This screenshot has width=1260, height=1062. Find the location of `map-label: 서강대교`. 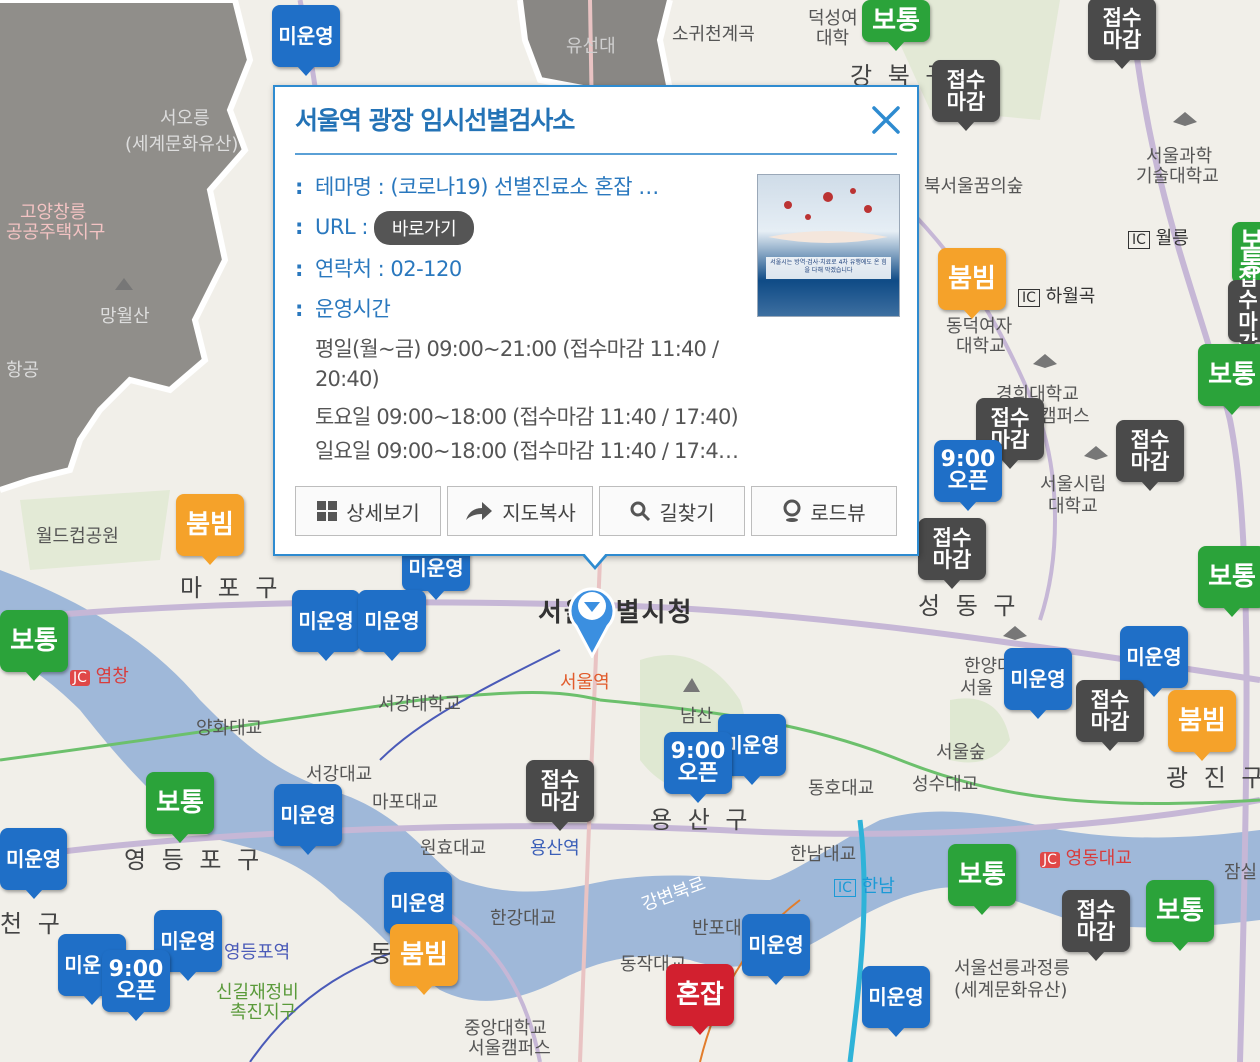

map-label: 서강대교 is located at coordinates (339, 774).